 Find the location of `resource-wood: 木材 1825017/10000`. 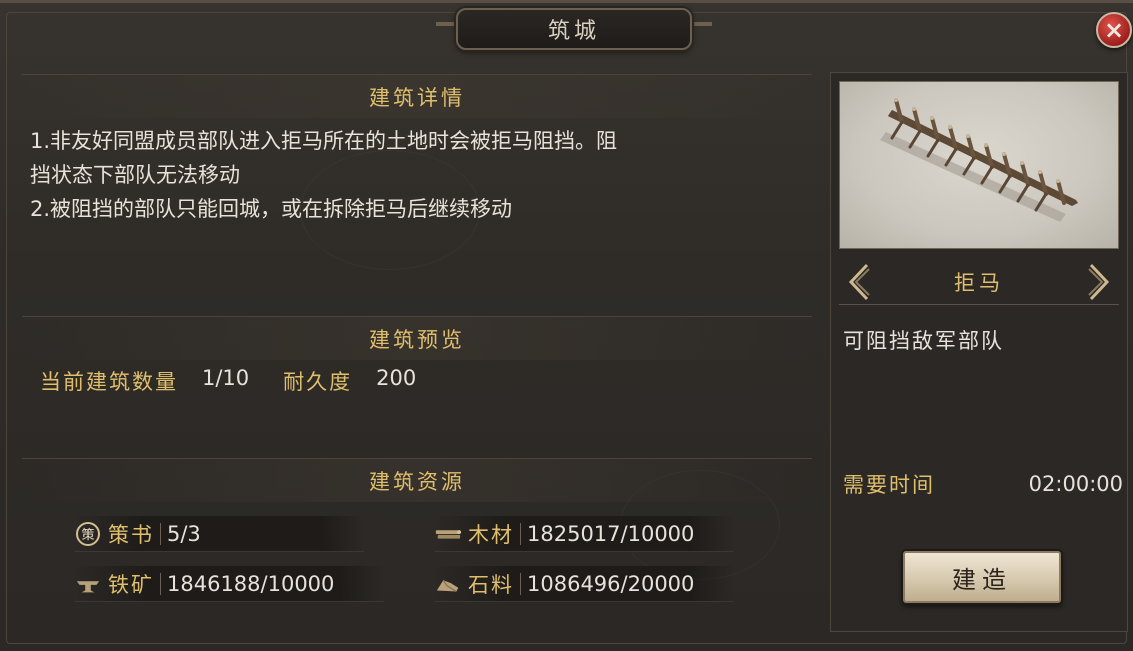

resource-wood: 木材 1825017/10000 is located at coordinates (584, 534).